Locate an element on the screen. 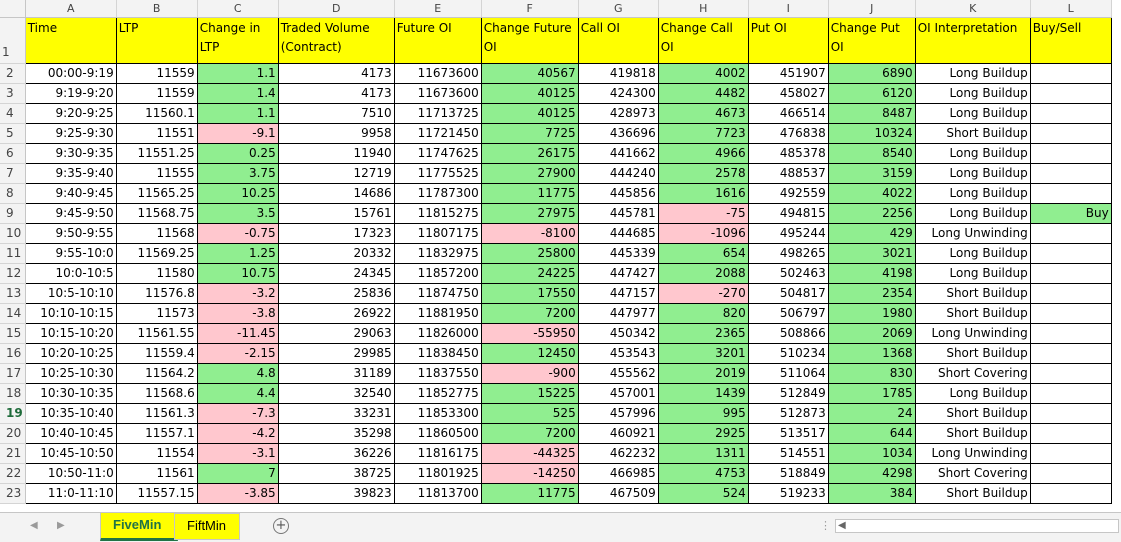  cell-time: 10:5-10:10 is located at coordinates (70, 293).